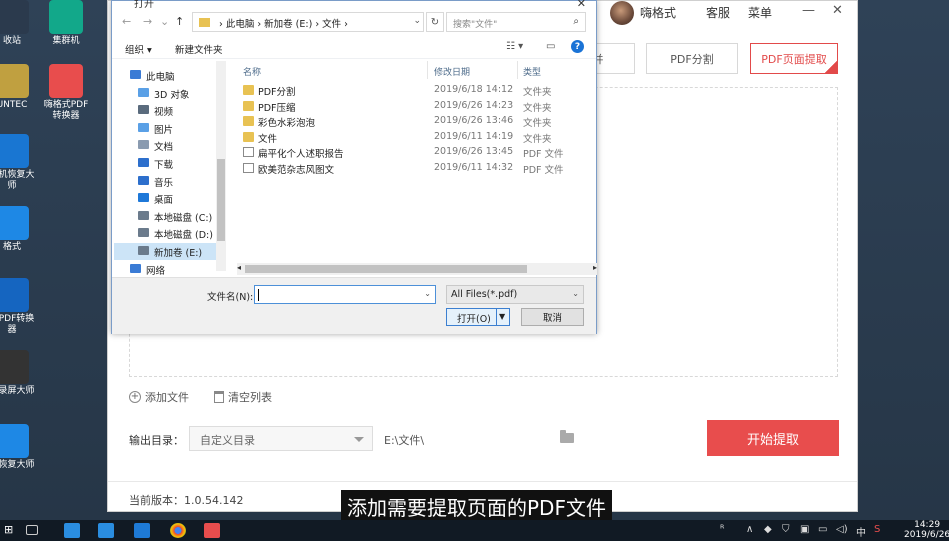  Describe the element at coordinates (170, 216) in the screenshot. I see `tree-item: 本地磁盘 (C:)` at that location.